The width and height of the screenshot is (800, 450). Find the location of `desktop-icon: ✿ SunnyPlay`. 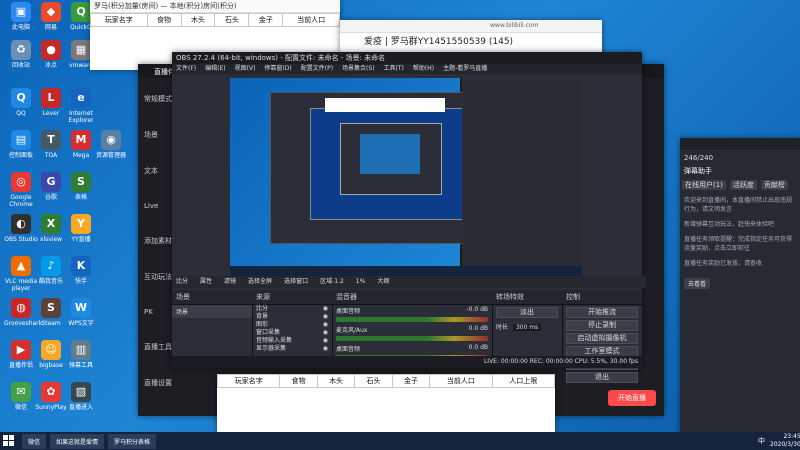

desktop-icon: ✿ SunnyPlay is located at coordinates (51, 396).